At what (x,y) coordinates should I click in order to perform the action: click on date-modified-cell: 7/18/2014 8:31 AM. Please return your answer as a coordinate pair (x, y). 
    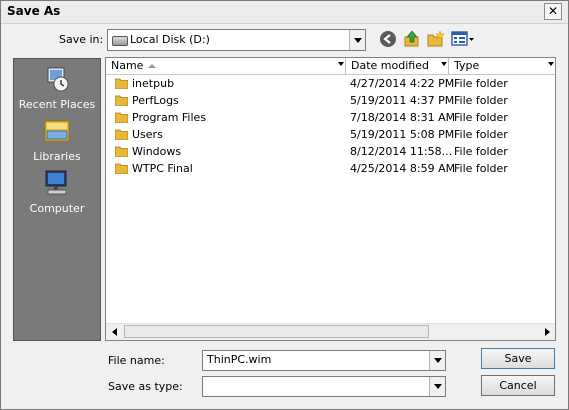
    Looking at the image, I should click on (403, 117).